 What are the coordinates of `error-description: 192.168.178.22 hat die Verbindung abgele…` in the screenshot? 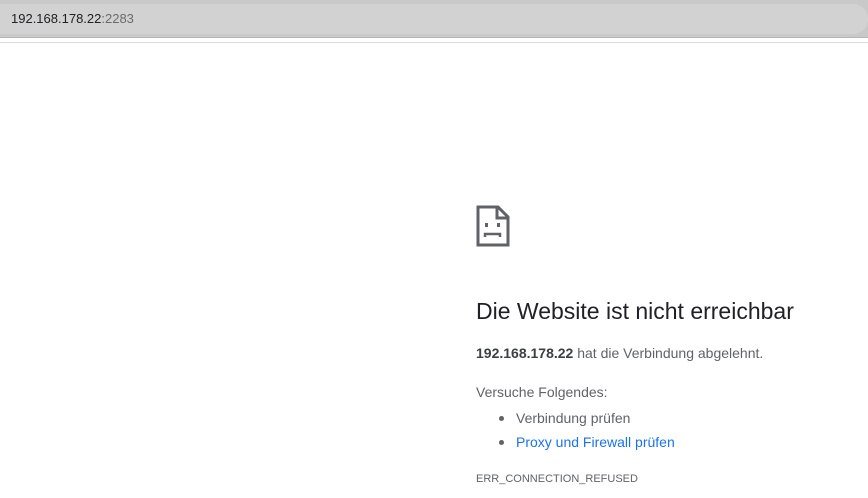 It's located at (619, 353).